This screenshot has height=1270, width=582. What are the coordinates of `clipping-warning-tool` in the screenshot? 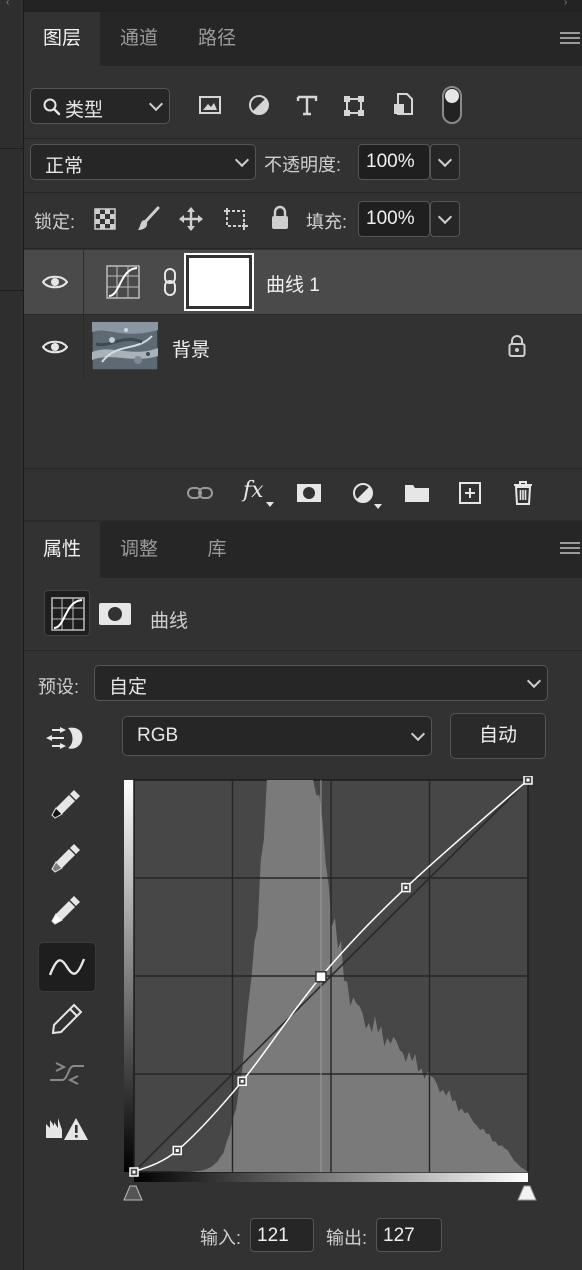 It's located at (67, 1129).